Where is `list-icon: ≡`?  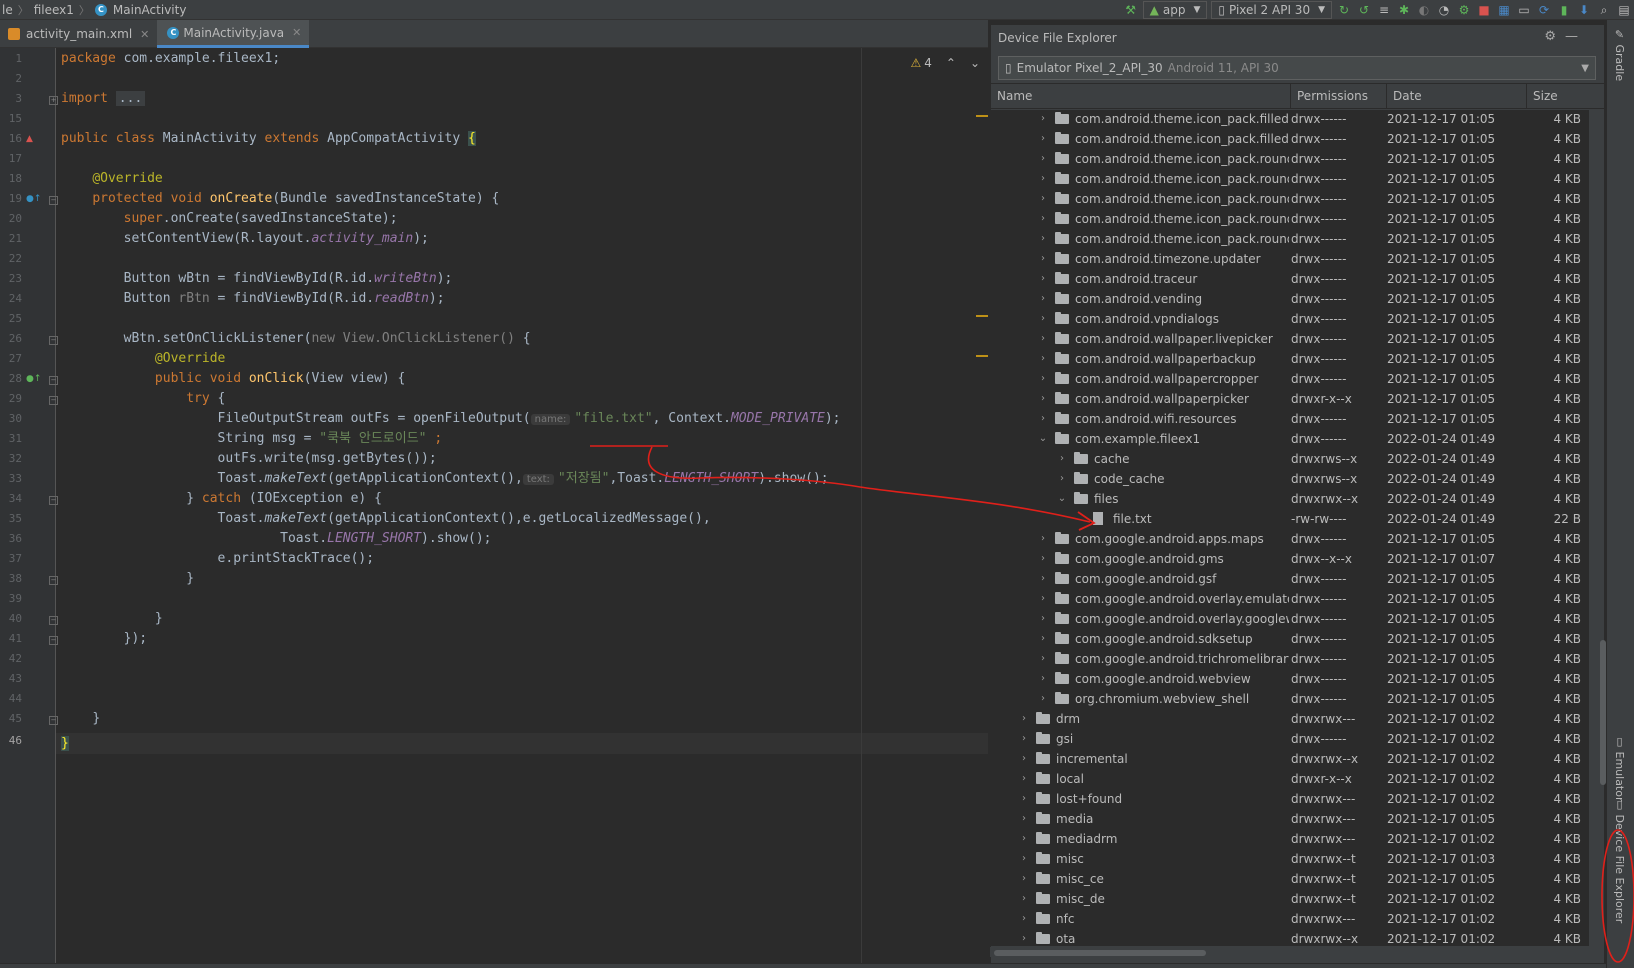 list-icon: ≡ is located at coordinates (1384, 10).